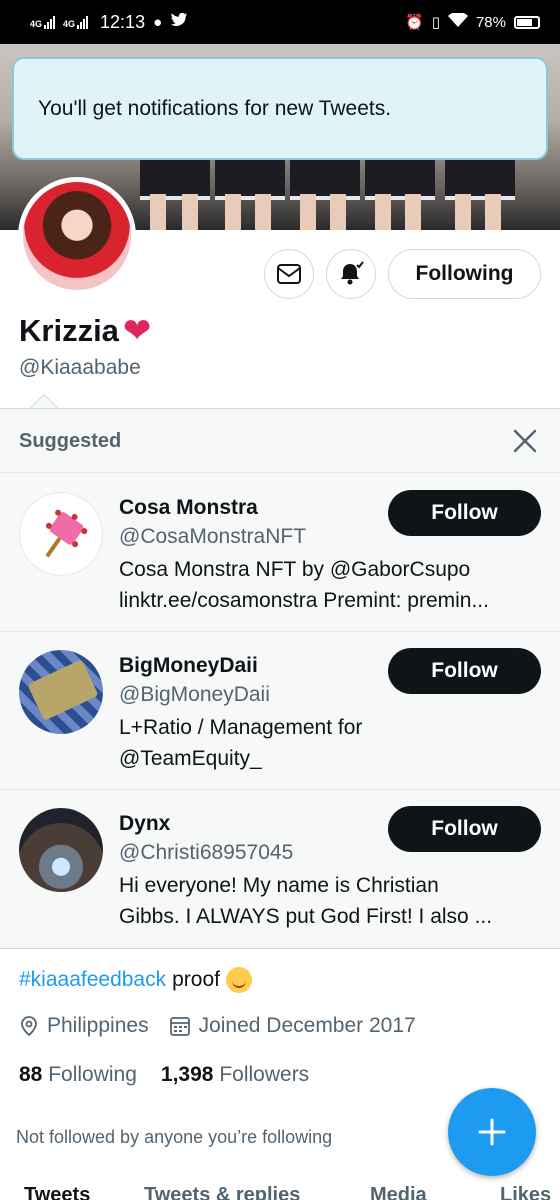 The image size is (560, 1200). I want to click on account-name: BigMoneyDaii, so click(188, 666).